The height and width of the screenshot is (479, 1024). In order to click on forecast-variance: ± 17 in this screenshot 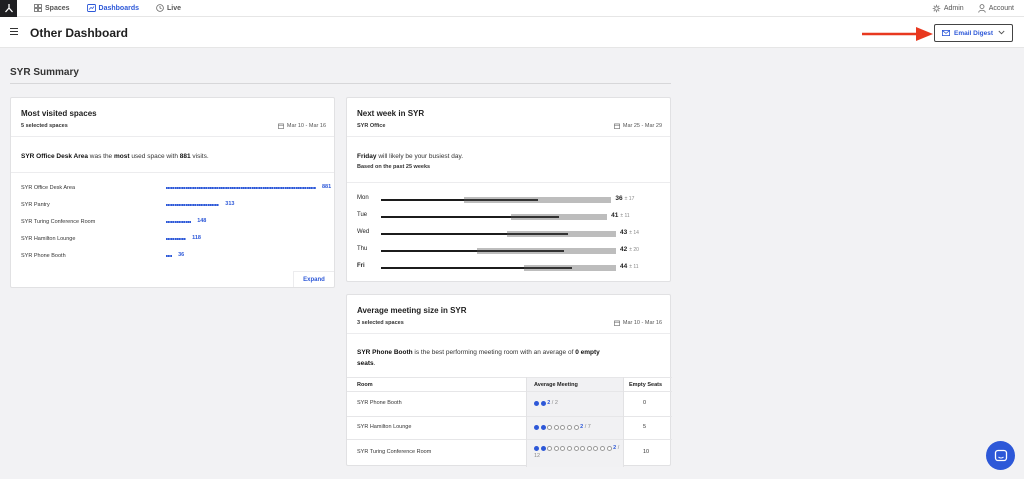, I will do `click(629, 199)`.